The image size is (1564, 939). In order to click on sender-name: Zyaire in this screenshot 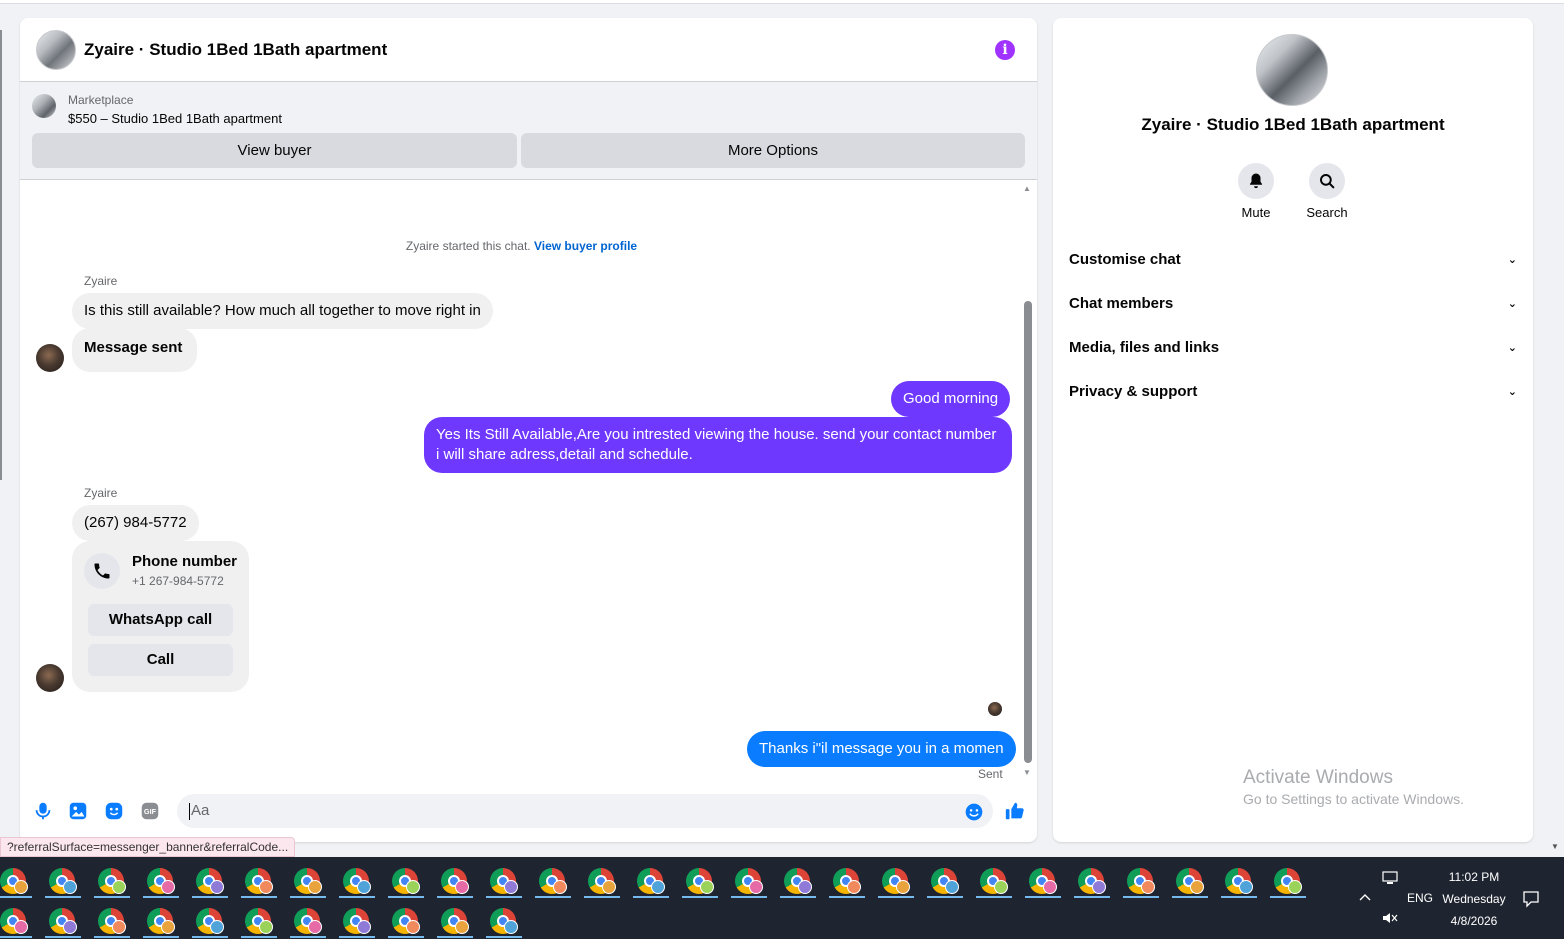, I will do `click(101, 281)`.